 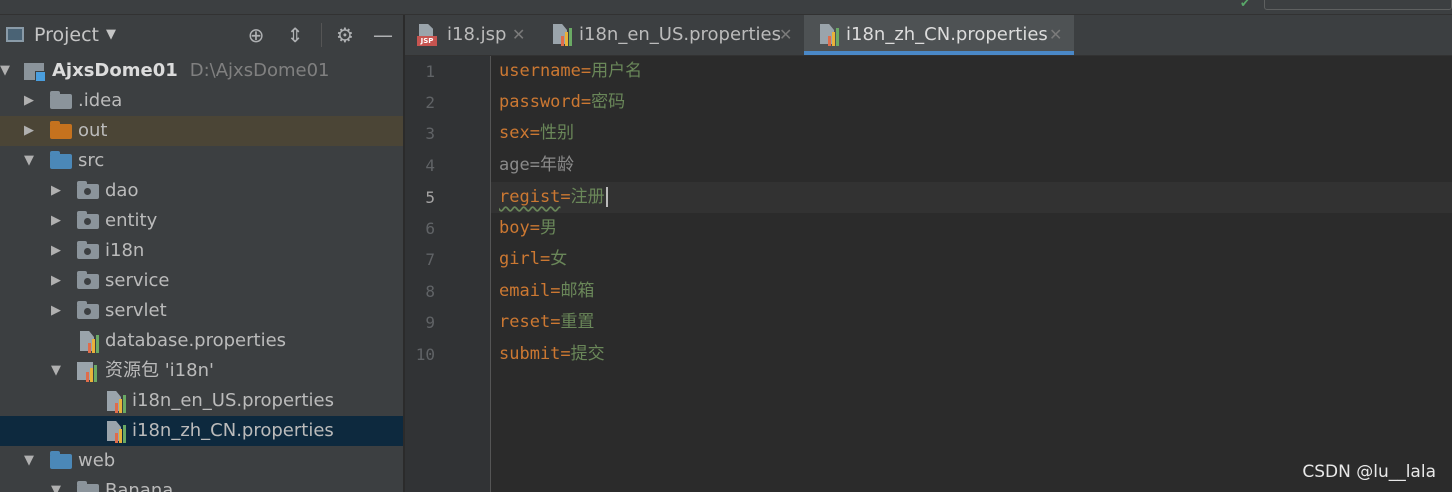 What do you see at coordinates (295, 35) in the screenshot?
I see `collapse-all-icon: ⇕` at bounding box center [295, 35].